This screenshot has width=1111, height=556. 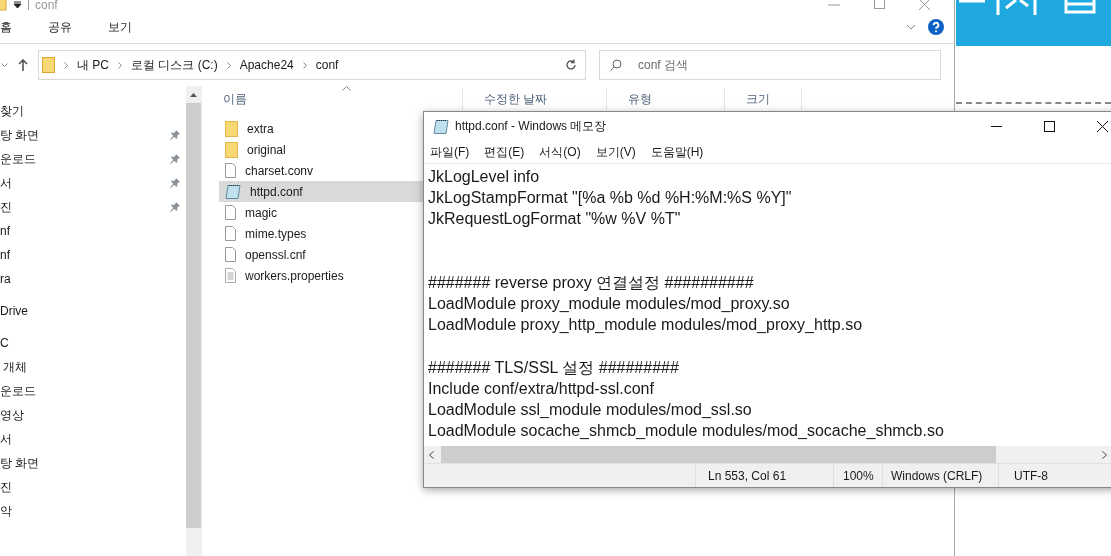 What do you see at coordinates (450, 152) in the screenshot?
I see `menu-item: 파일(F)` at bounding box center [450, 152].